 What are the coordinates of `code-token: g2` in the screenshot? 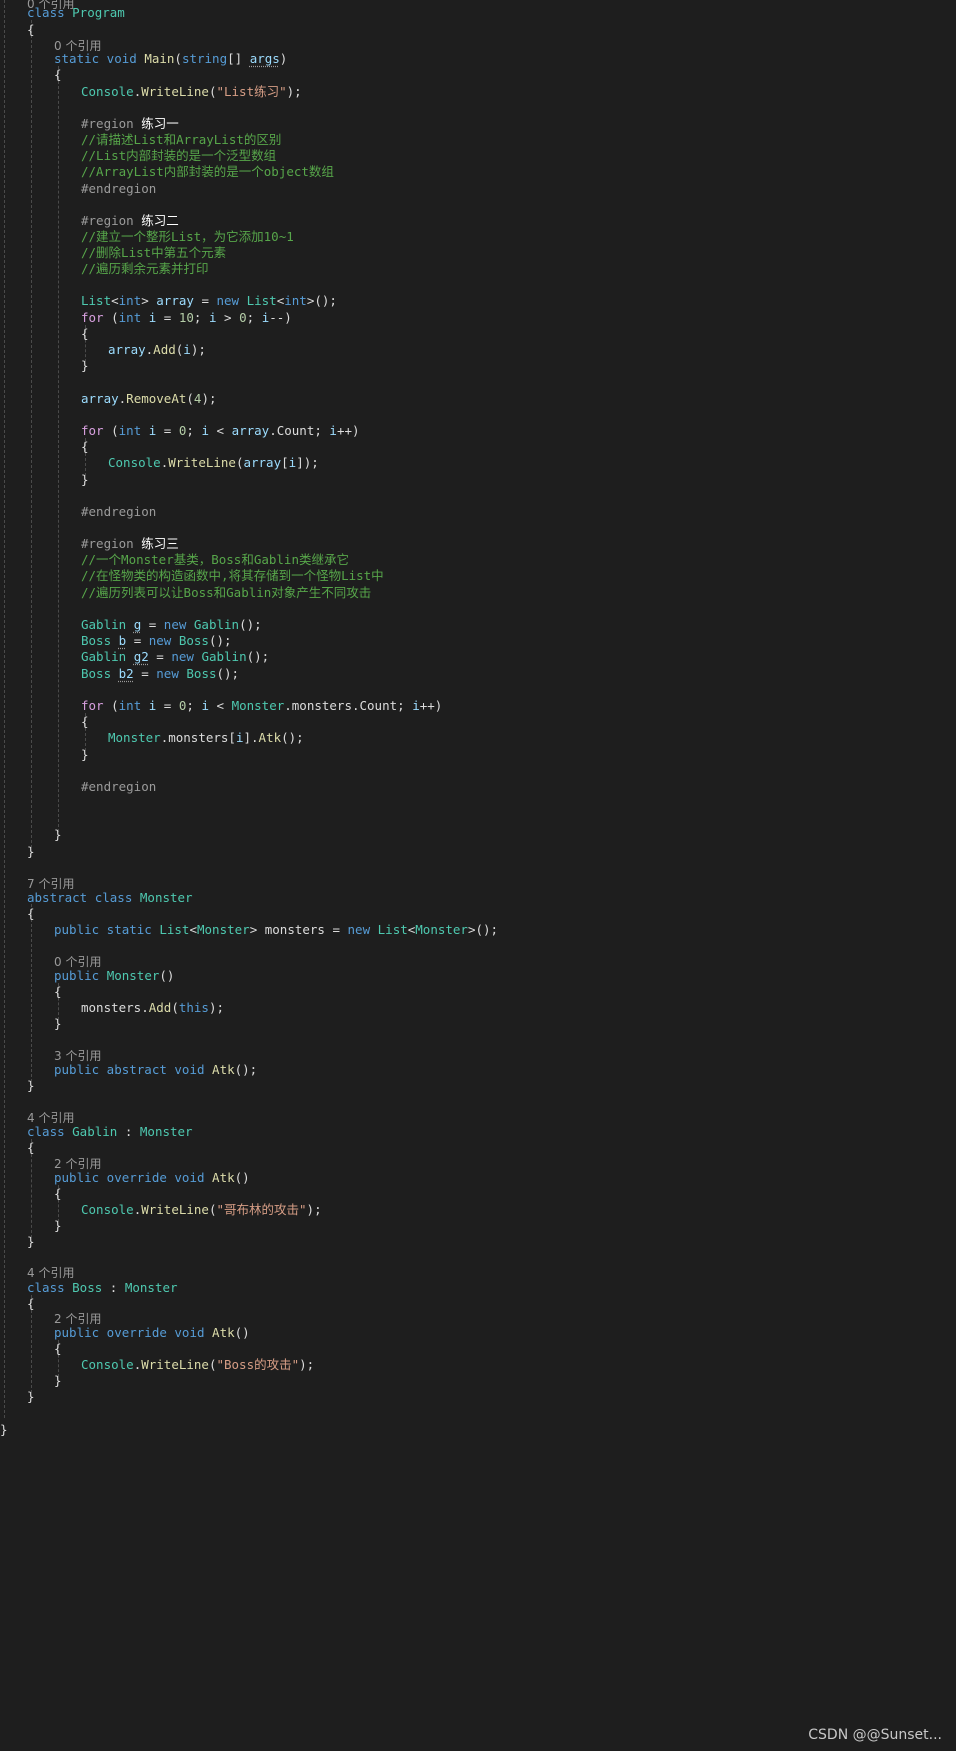 It's located at (141, 656).